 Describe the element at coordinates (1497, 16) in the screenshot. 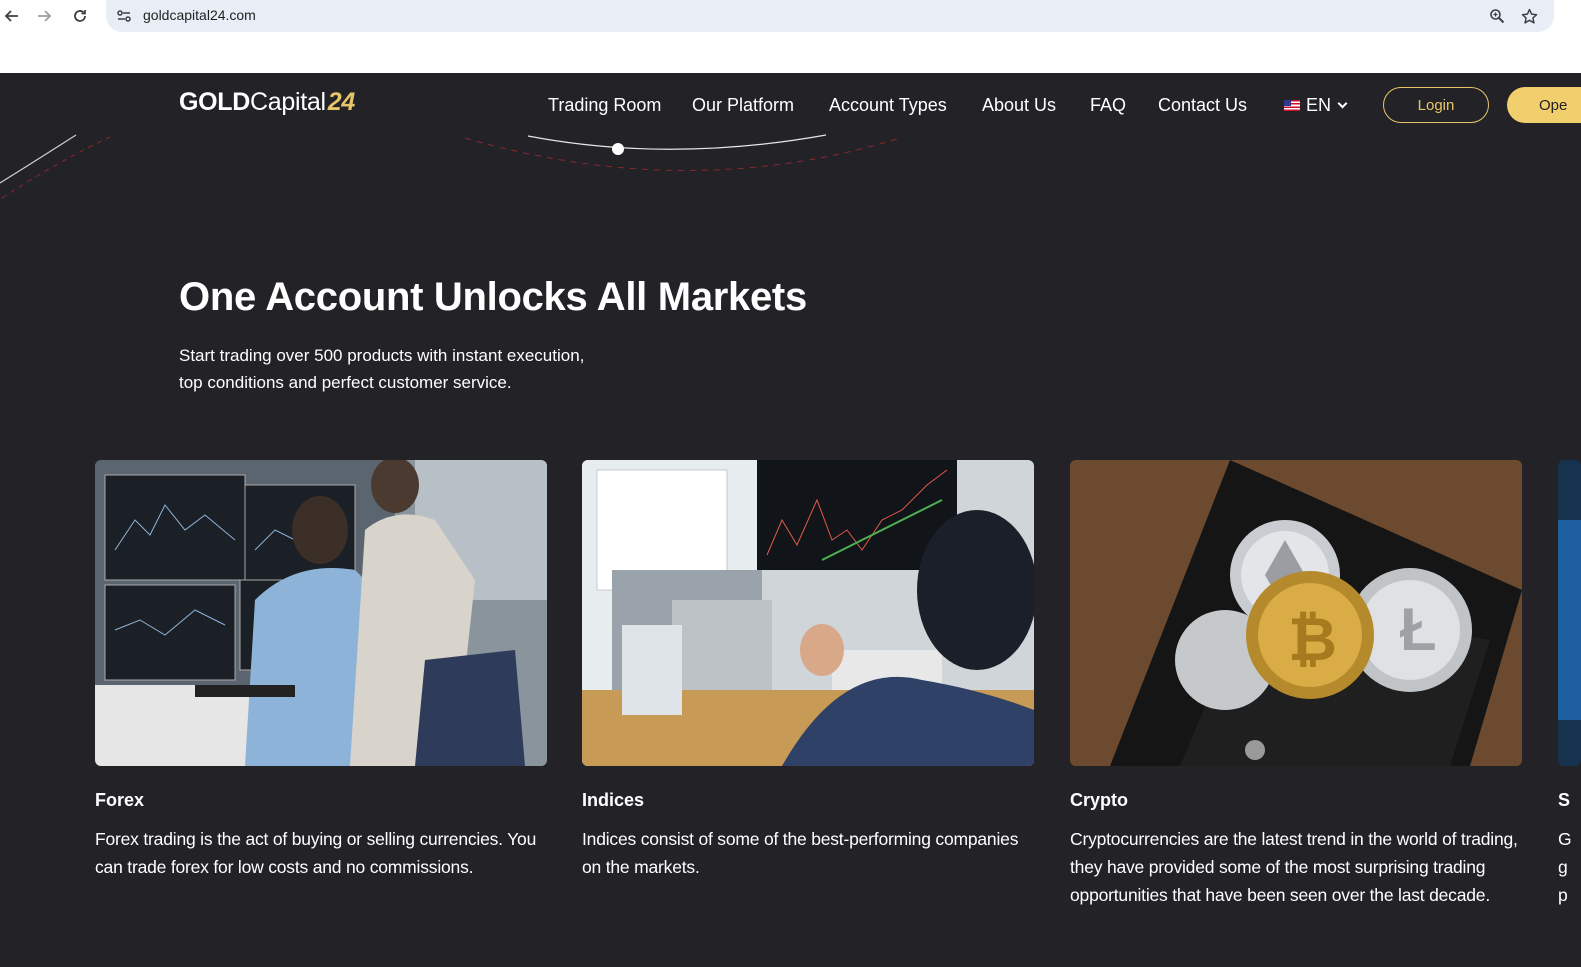

I see `zoom-icon` at that location.